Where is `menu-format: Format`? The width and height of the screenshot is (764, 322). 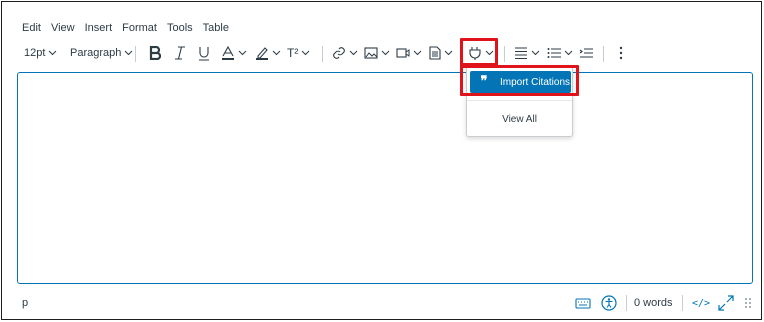 menu-format: Format is located at coordinates (139, 28).